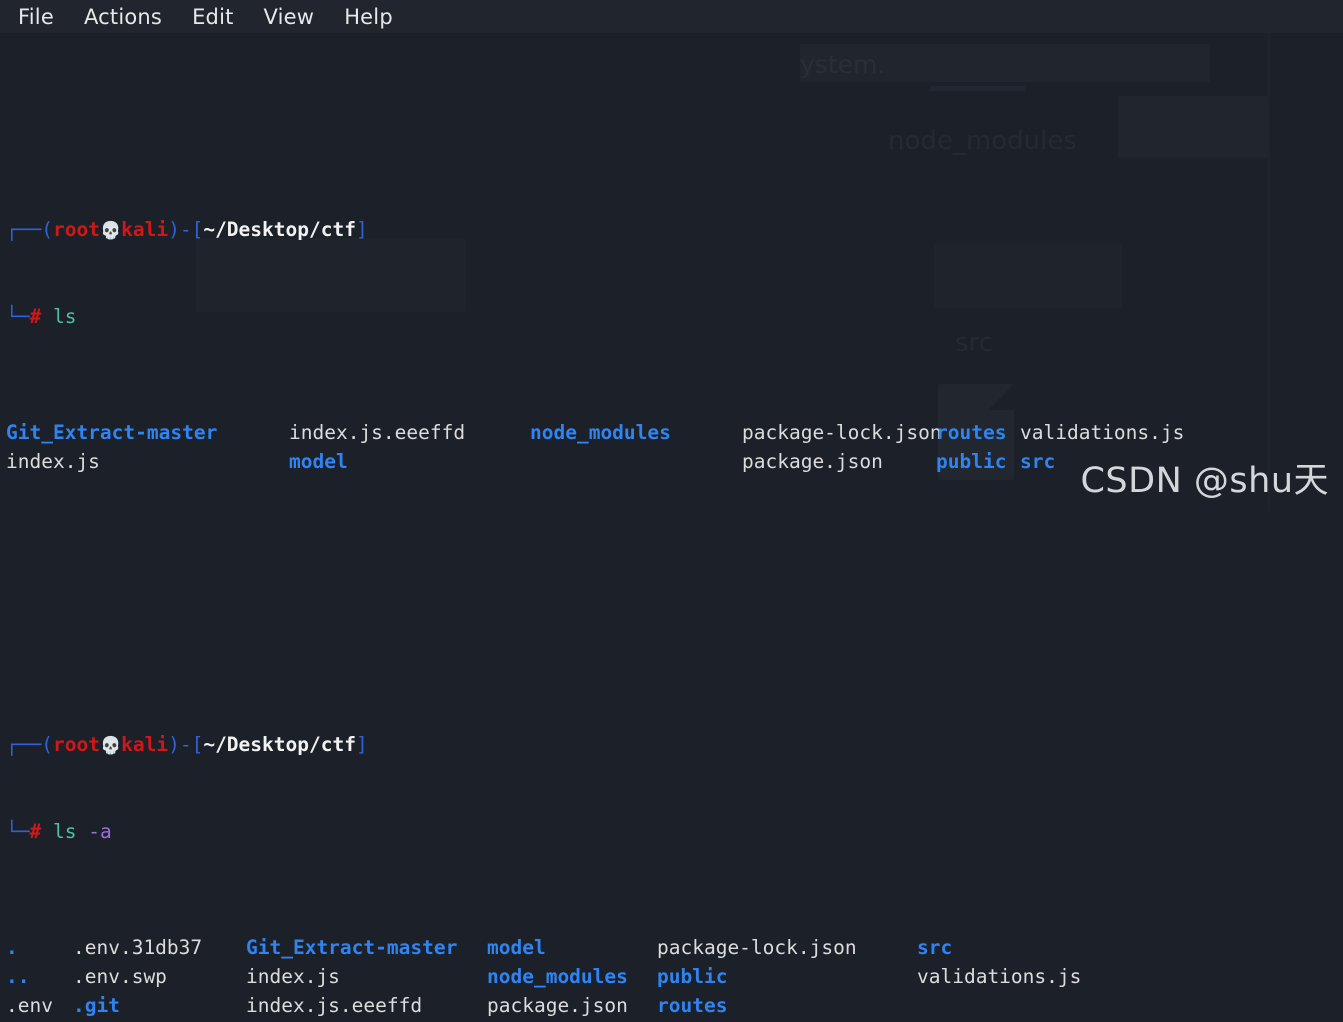  Describe the element at coordinates (671, 16) in the screenshot. I see `menu-bar: File Actions Edit View Help` at that location.